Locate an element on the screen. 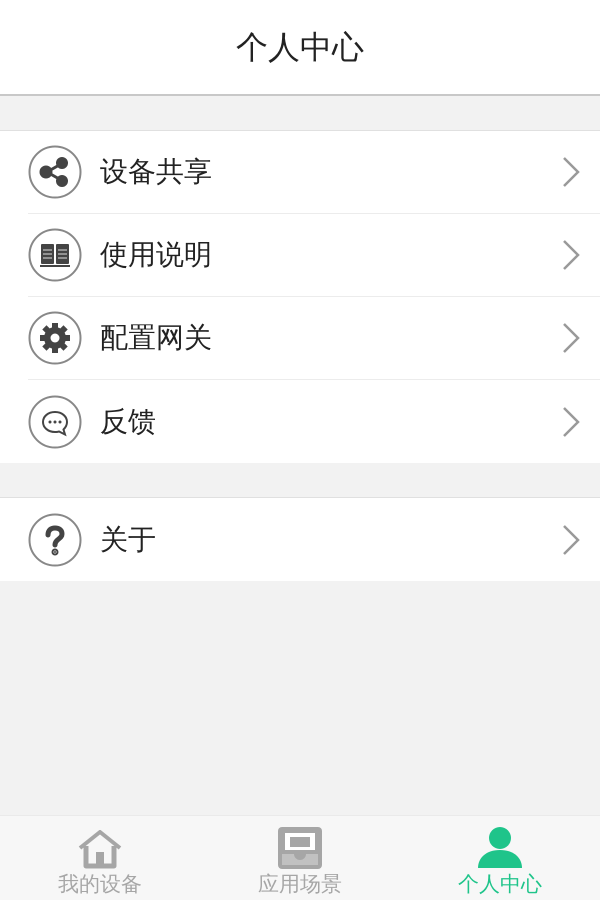 The height and width of the screenshot is (900, 600). menu-item: 配置网关 is located at coordinates (314, 338).